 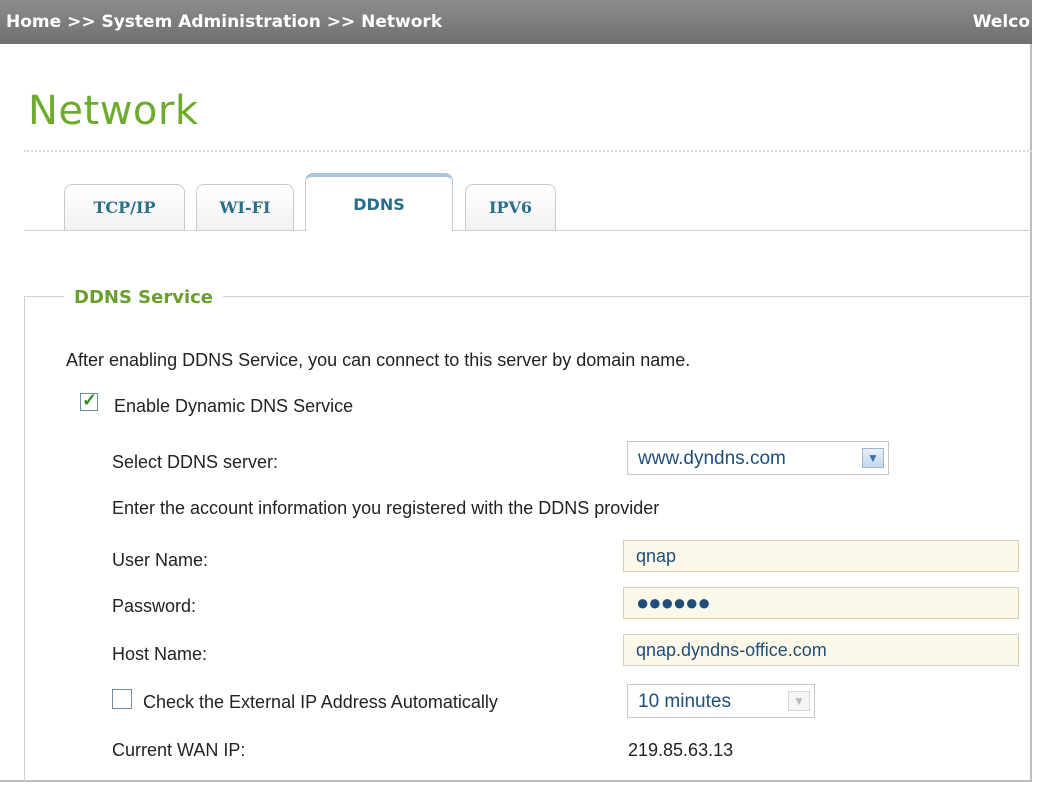 I want to click on tab-ddns: DDNS, so click(x=379, y=202).